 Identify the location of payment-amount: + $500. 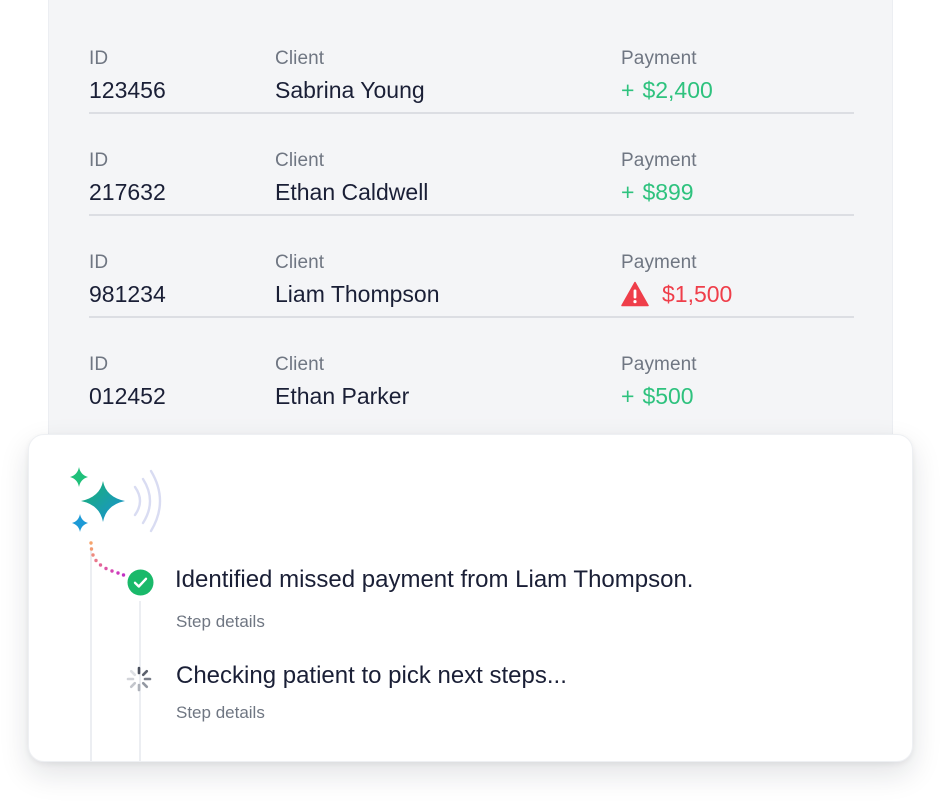
(659, 396).